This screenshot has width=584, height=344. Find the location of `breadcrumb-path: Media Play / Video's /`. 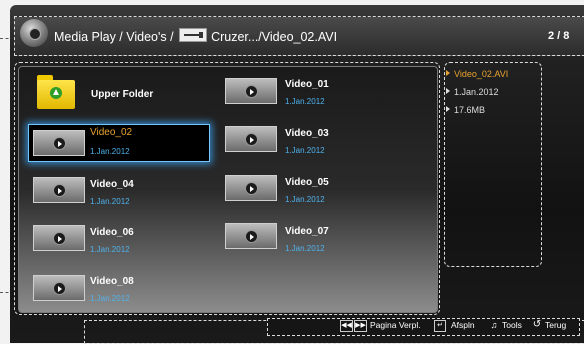

breadcrumb-path: Media Play / Video's / is located at coordinates (116, 37).